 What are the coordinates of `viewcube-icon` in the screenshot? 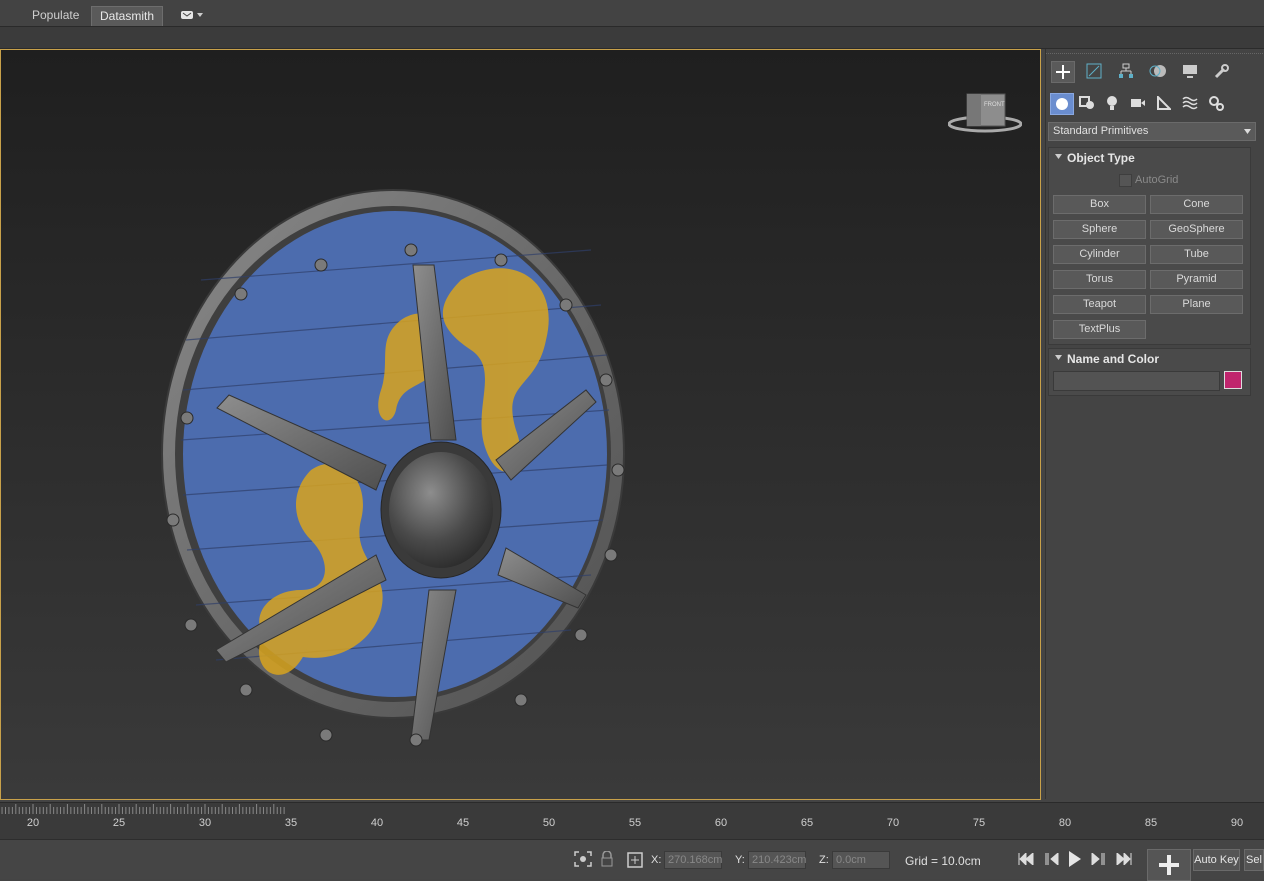 It's located at (985, 113).